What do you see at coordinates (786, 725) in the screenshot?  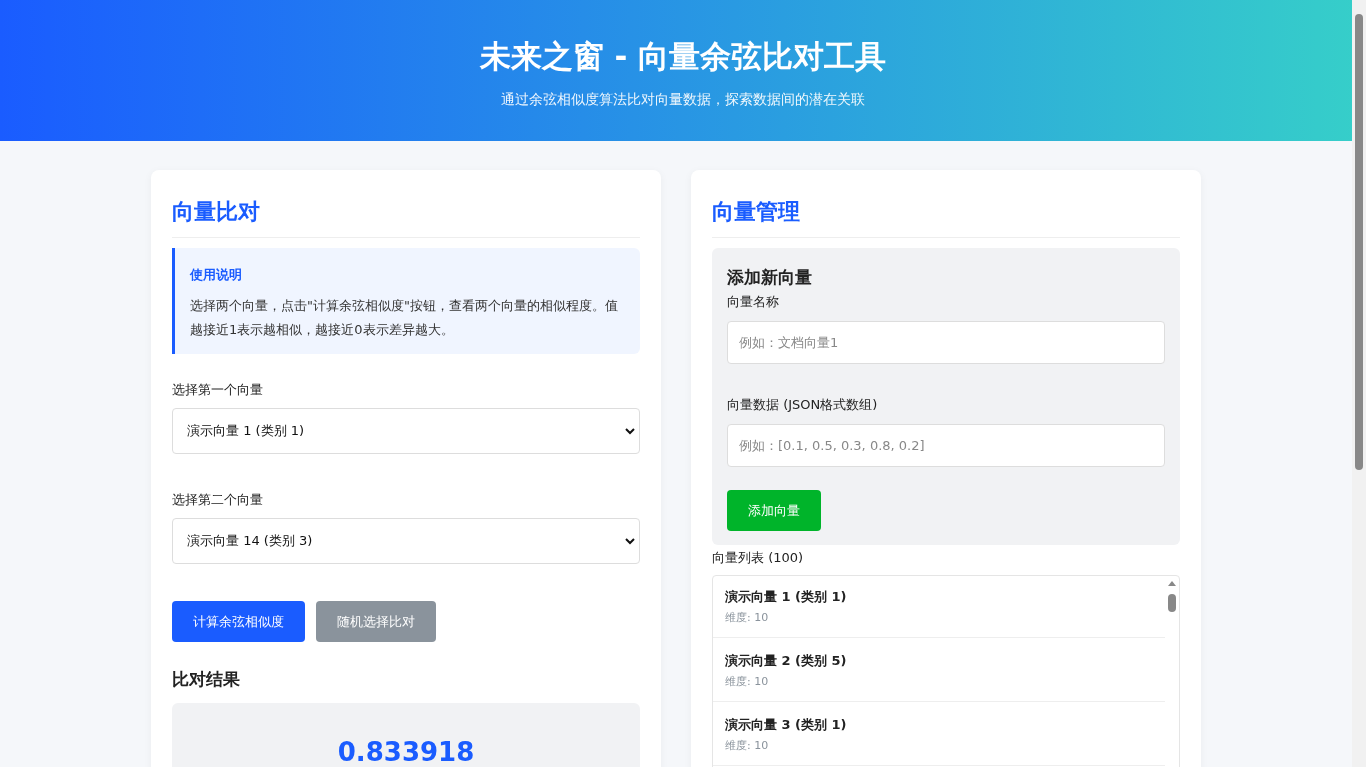 I see `vector-name: 演示向量 3 (类别 1)` at bounding box center [786, 725].